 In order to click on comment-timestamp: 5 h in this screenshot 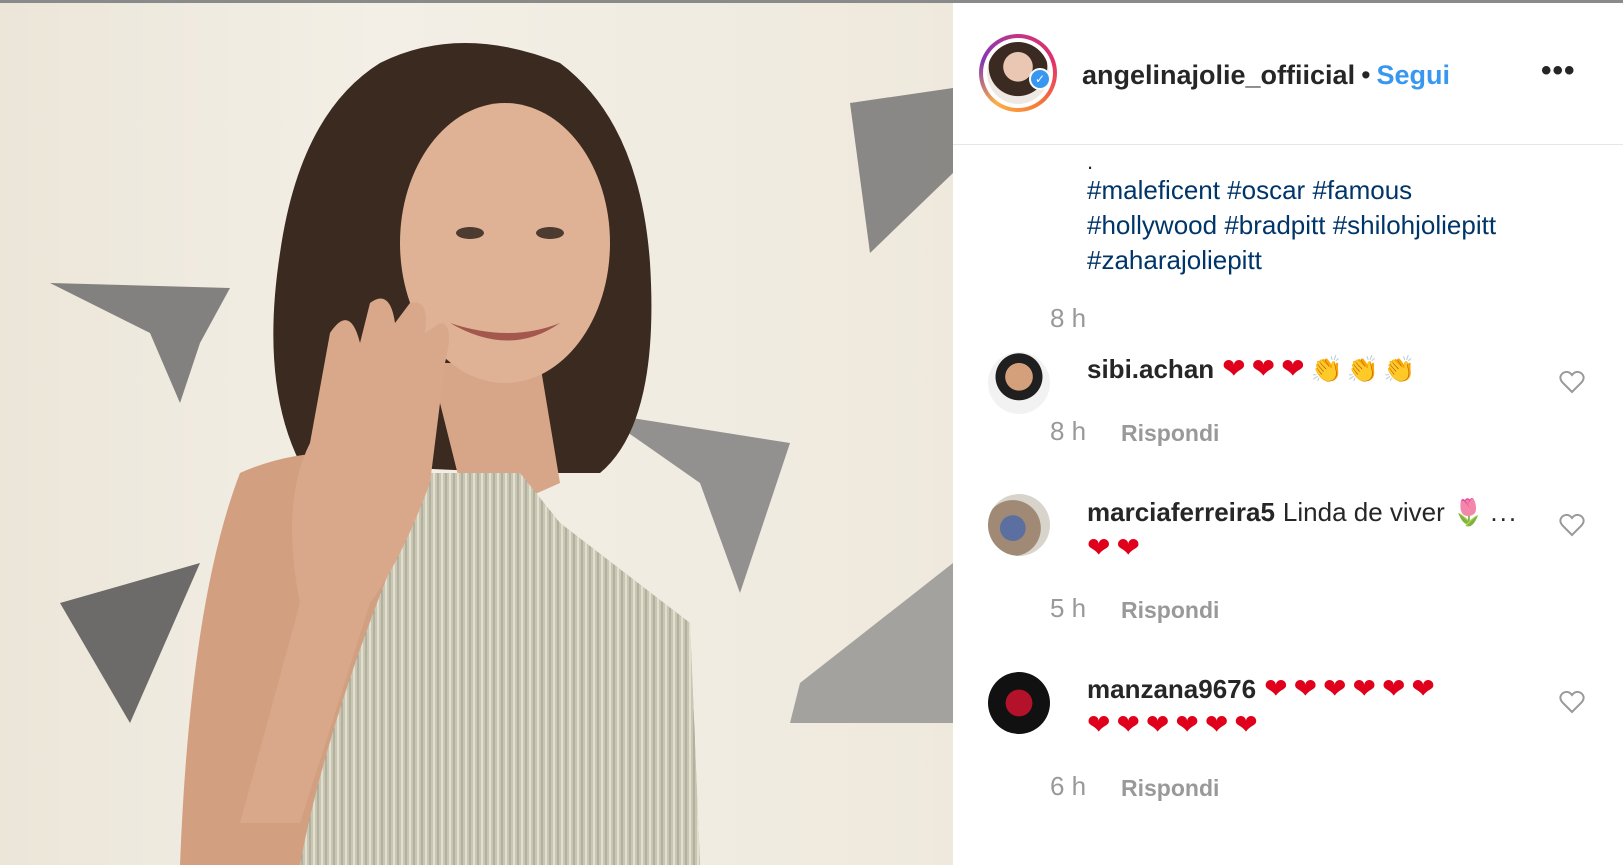, I will do `click(1068, 608)`.